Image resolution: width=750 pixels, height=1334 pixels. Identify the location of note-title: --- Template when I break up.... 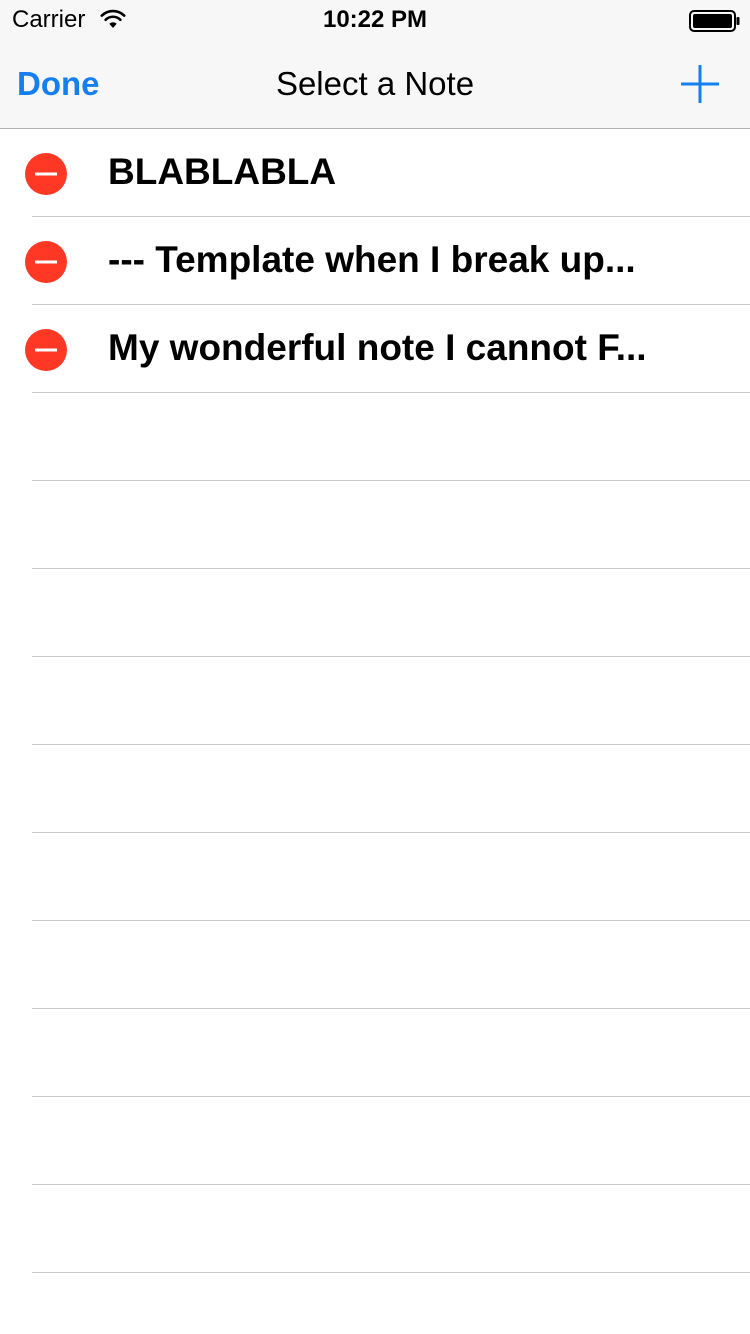
(372, 259).